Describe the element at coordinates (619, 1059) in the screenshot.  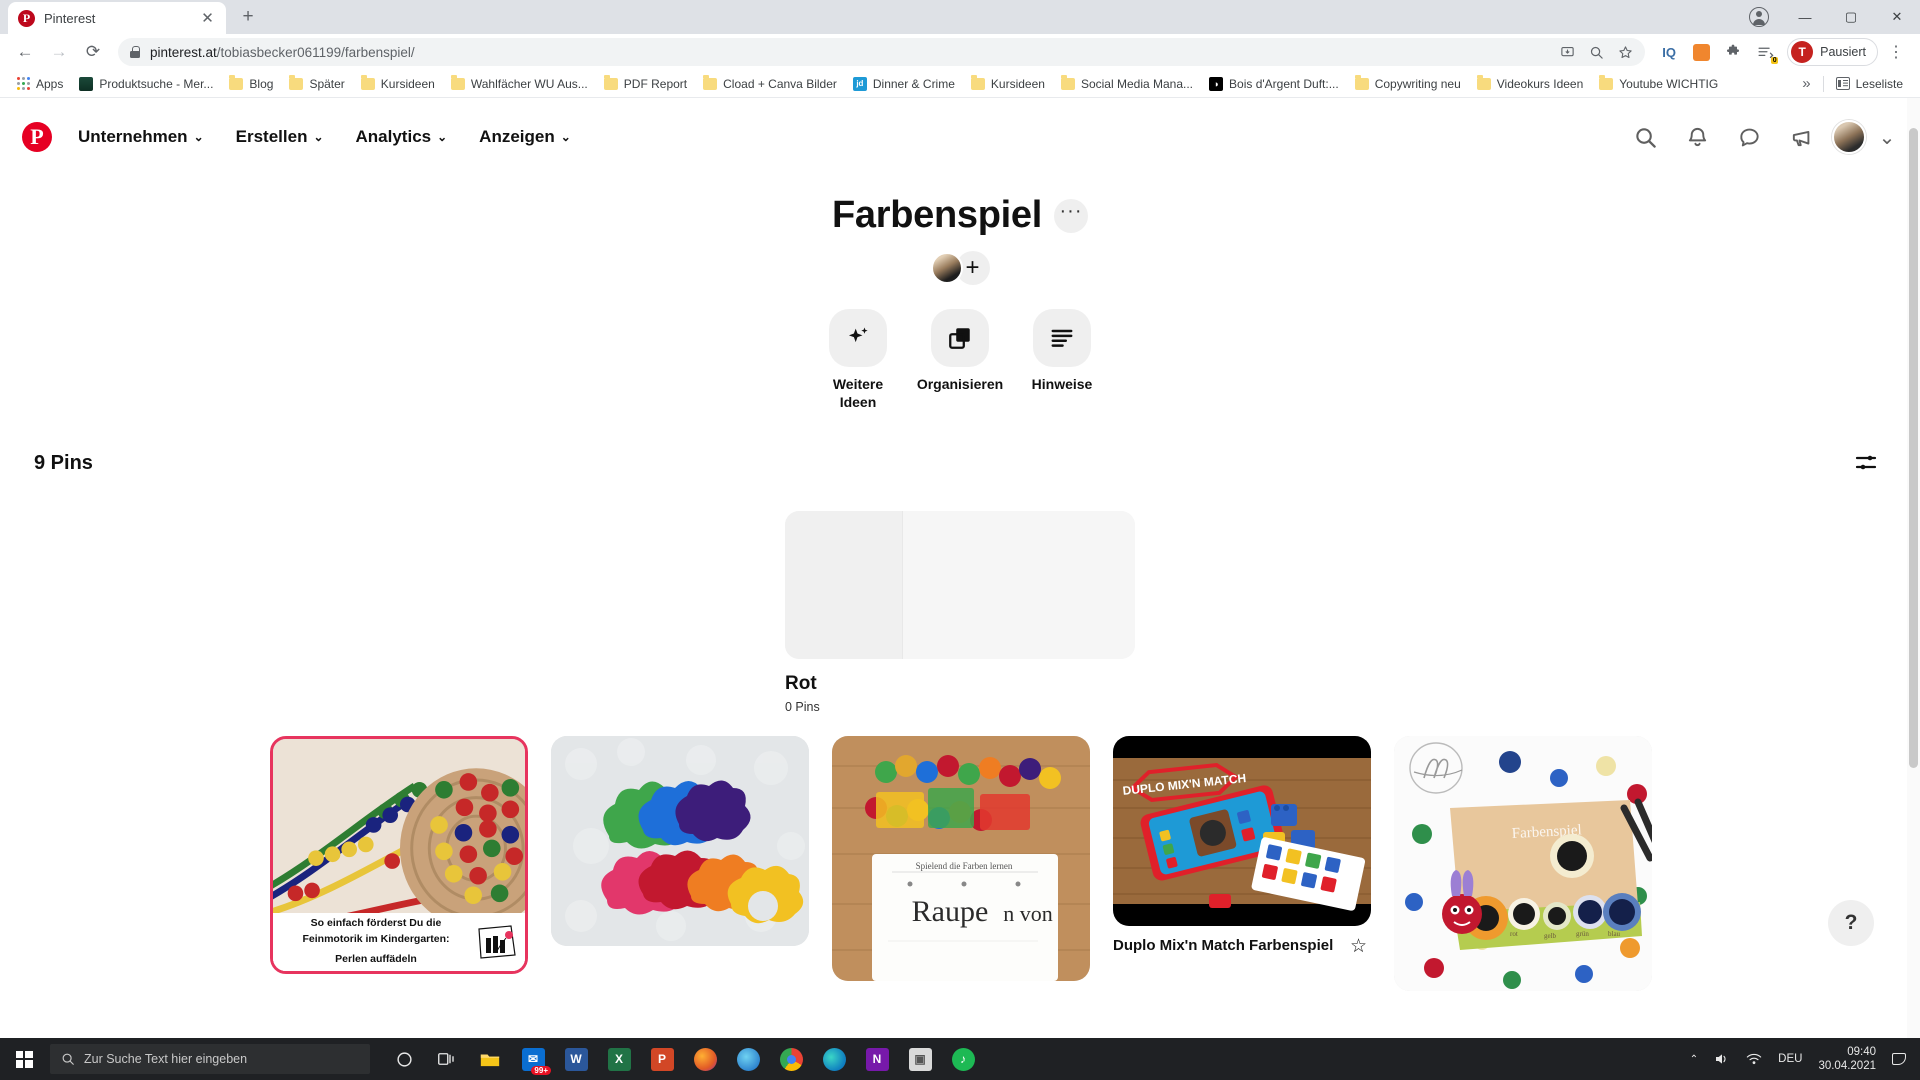
I see `excel-icon: X` at that location.